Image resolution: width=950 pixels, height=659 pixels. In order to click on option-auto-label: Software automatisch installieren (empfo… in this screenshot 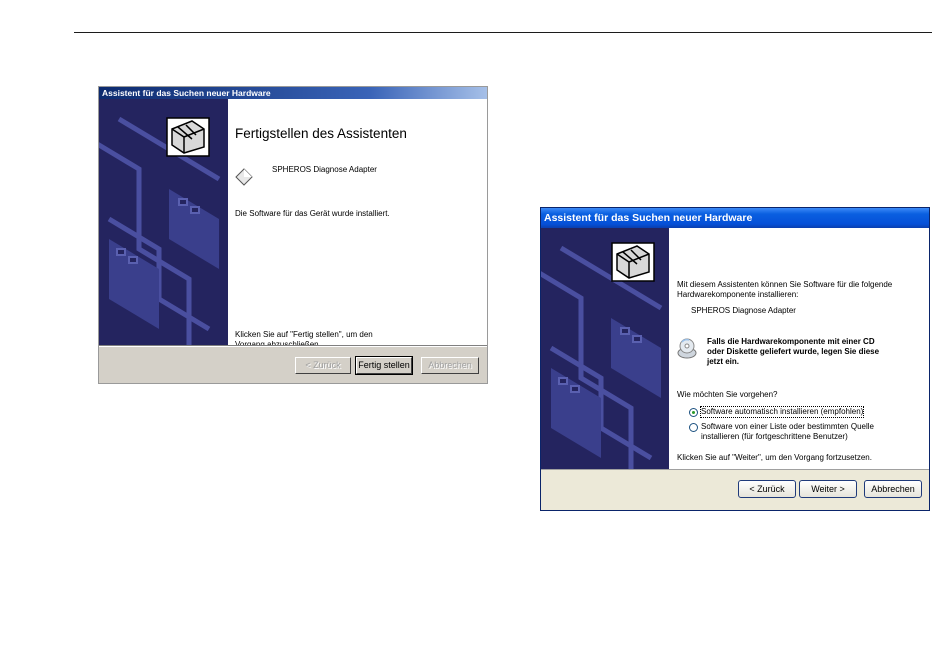, I will do `click(782, 412)`.